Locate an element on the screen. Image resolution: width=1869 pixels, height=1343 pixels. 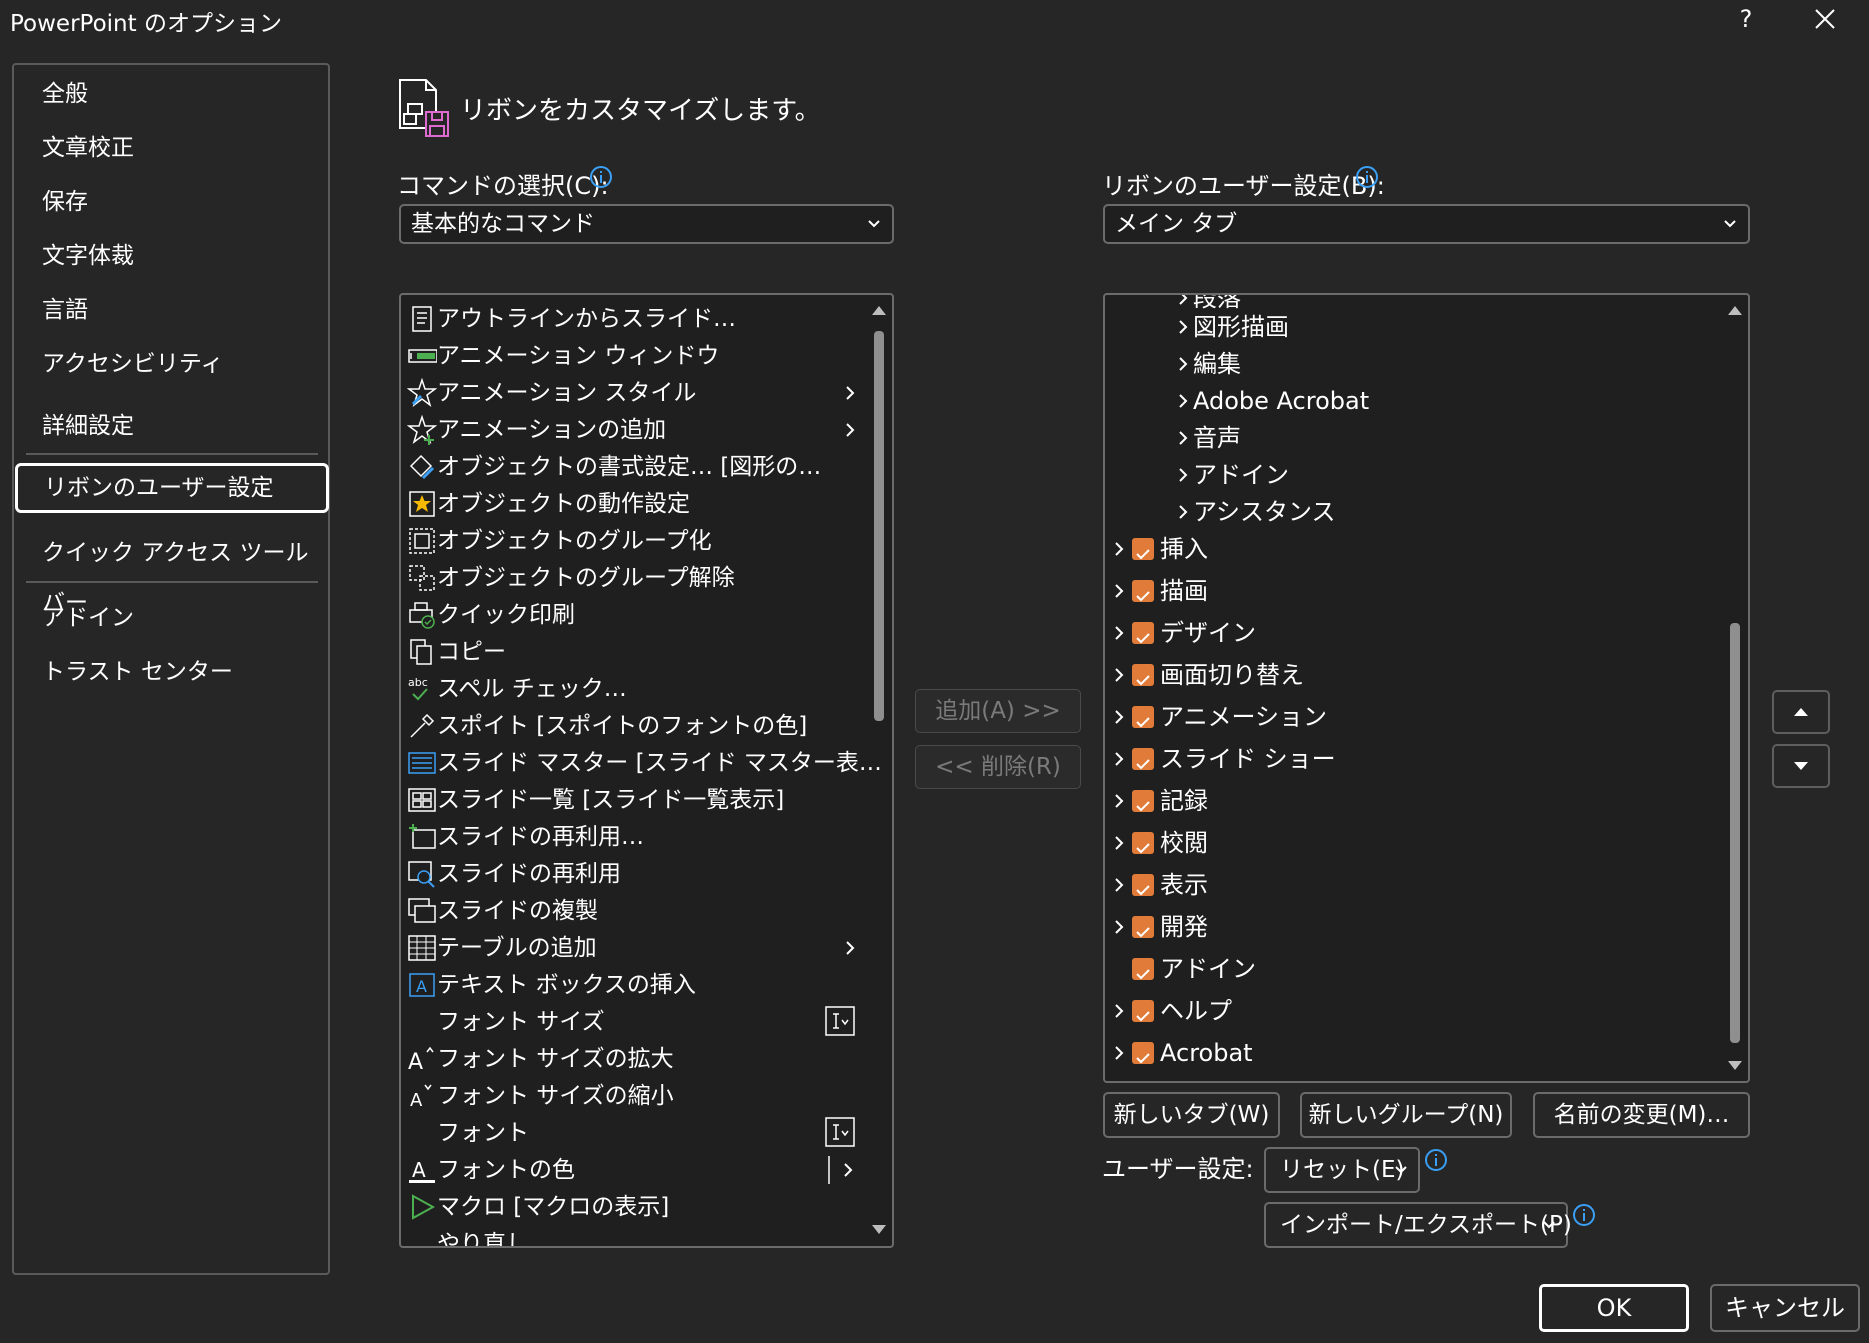
import-export-dropdown: インポート/エクスポート(P) is located at coordinates (1418, 1225).